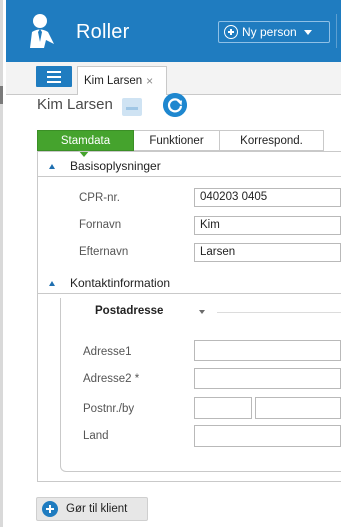  What do you see at coordinates (267, 350) in the screenshot?
I see `adresse1-field` at bounding box center [267, 350].